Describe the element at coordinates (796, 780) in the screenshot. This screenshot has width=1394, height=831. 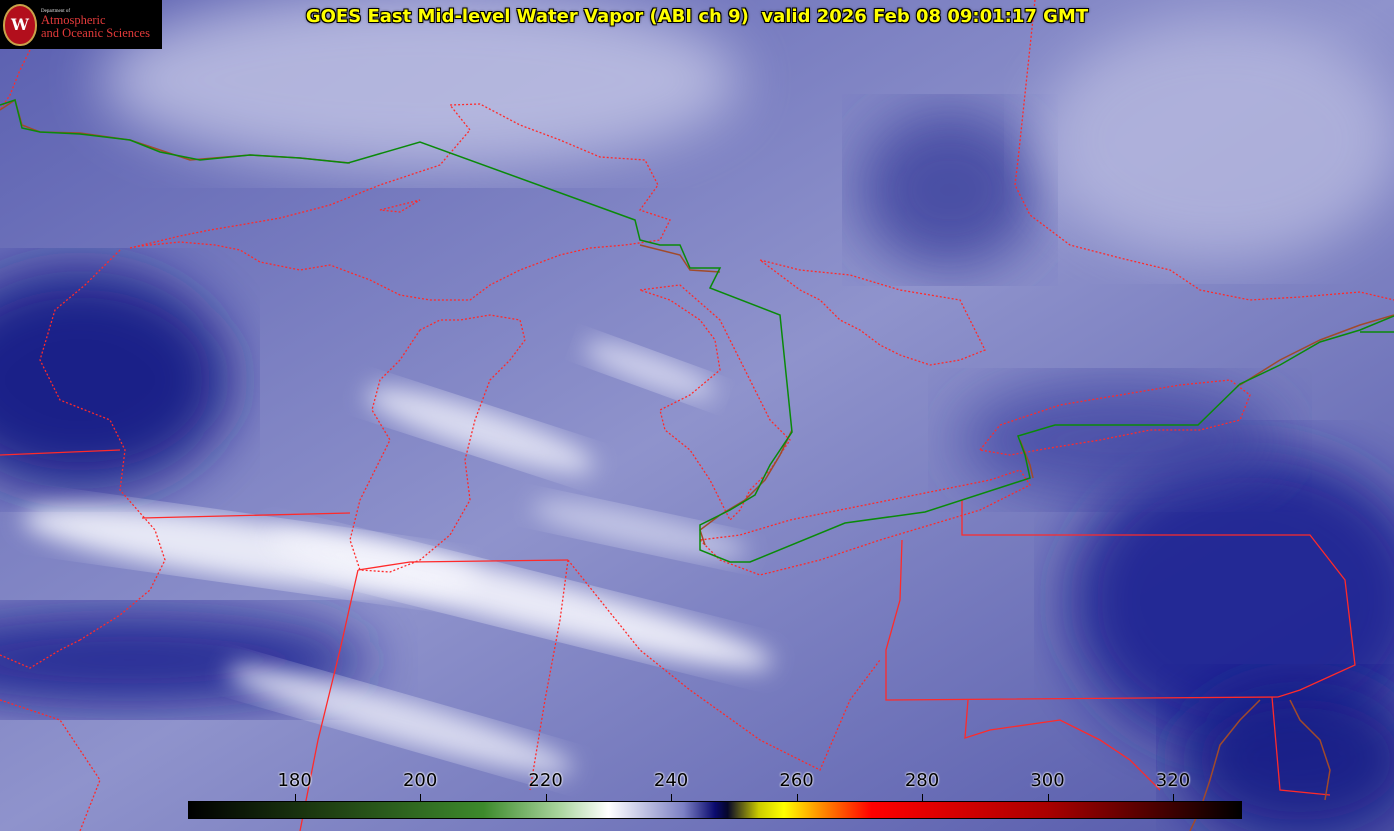
I see `colorbar-tick-label: 260` at that location.